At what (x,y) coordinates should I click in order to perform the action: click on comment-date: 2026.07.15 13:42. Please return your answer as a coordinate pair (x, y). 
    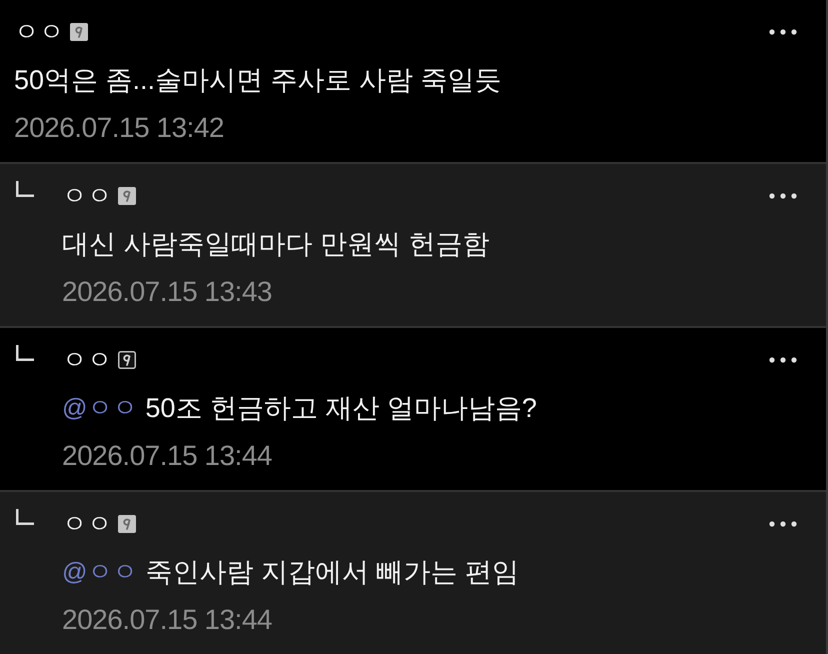
    Looking at the image, I should click on (119, 128).